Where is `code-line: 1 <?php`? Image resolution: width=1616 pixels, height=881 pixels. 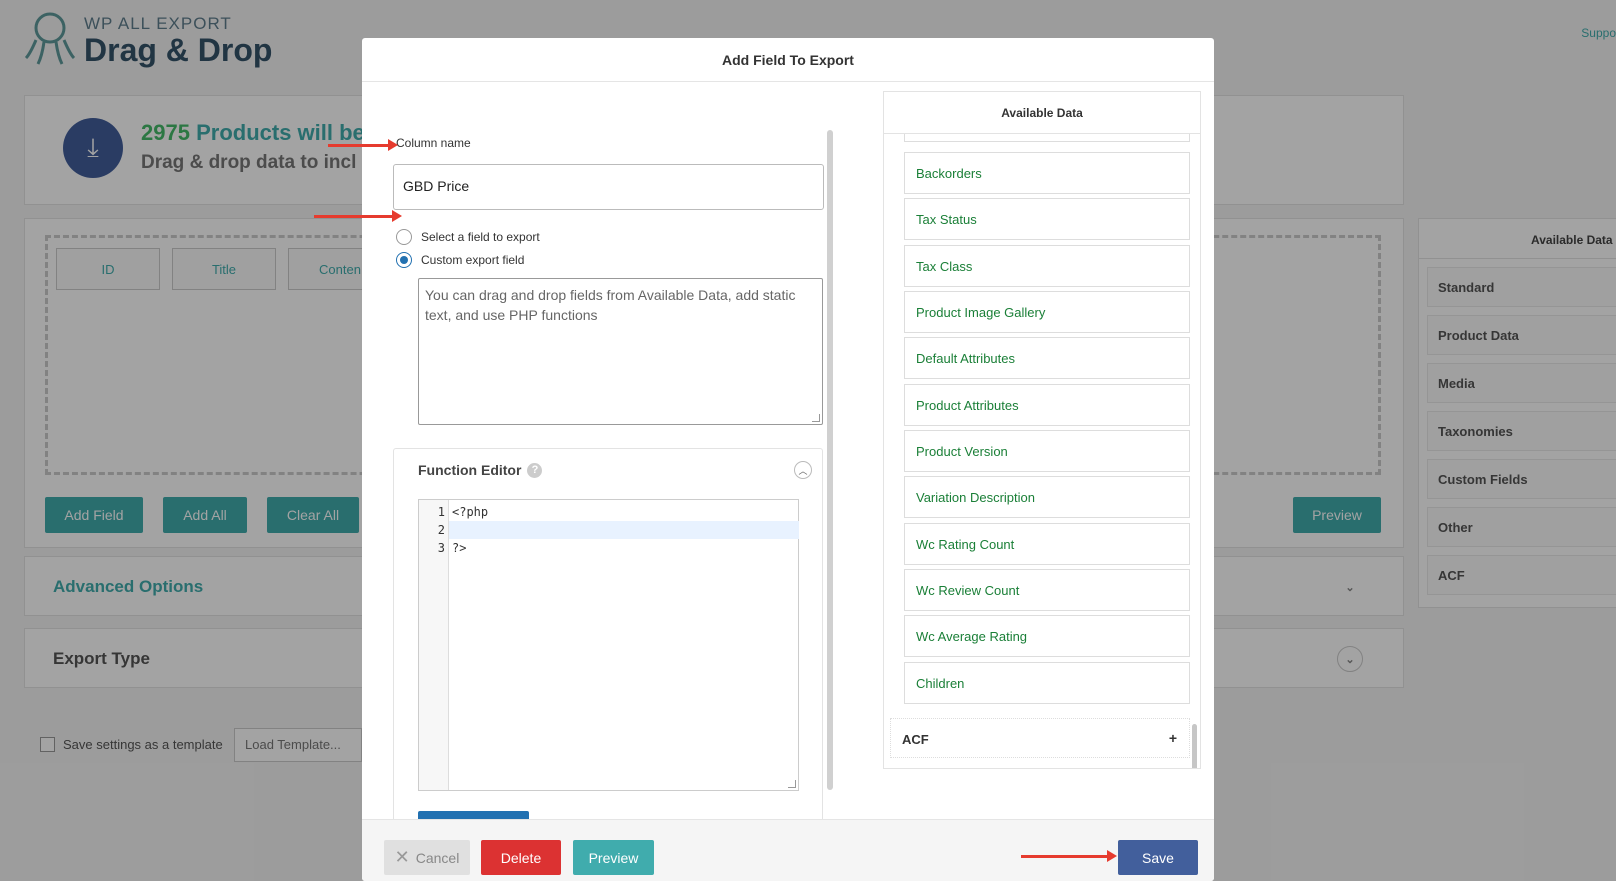
code-line: 1 <?php is located at coordinates (608, 512).